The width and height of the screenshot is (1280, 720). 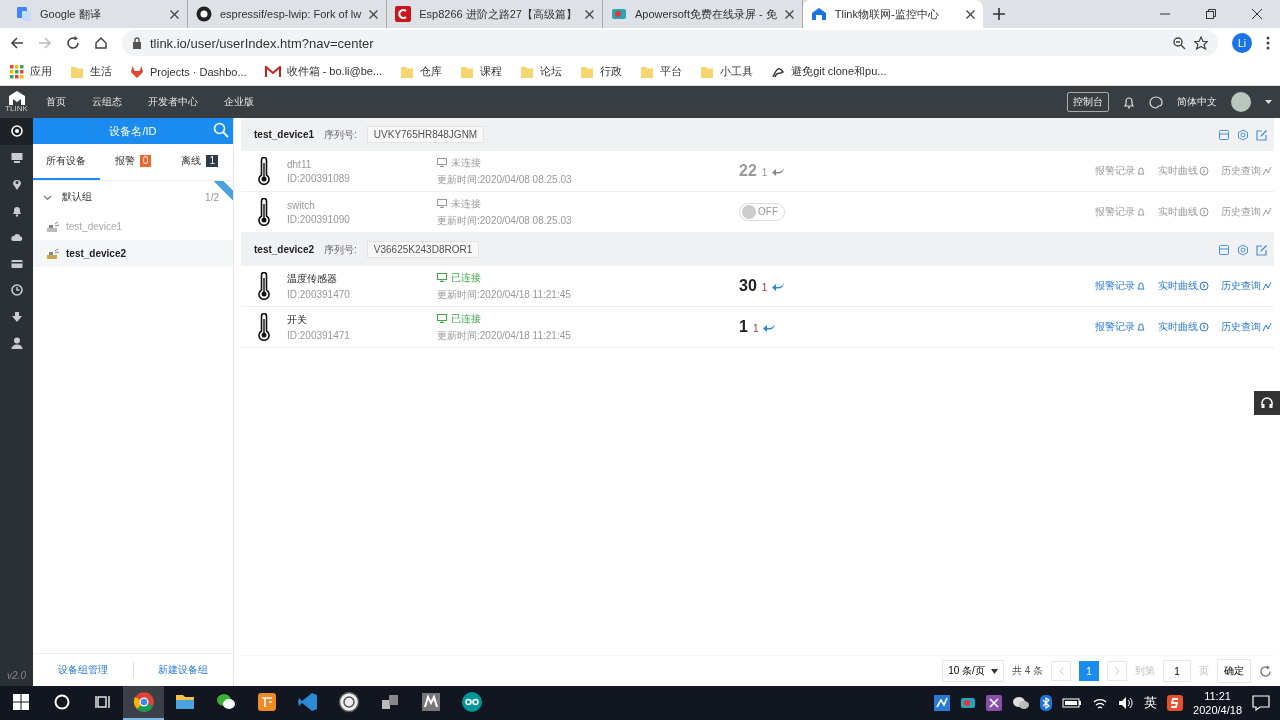 What do you see at coordinates (61, 702) in the screenshot?
I see `circle-icon` at bounding box center [61, 702].